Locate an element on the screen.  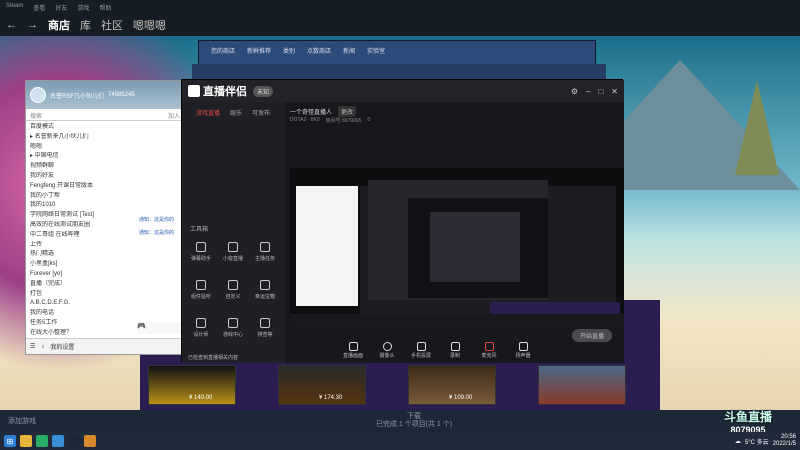
game-tile is located at coordinates (582, 385).